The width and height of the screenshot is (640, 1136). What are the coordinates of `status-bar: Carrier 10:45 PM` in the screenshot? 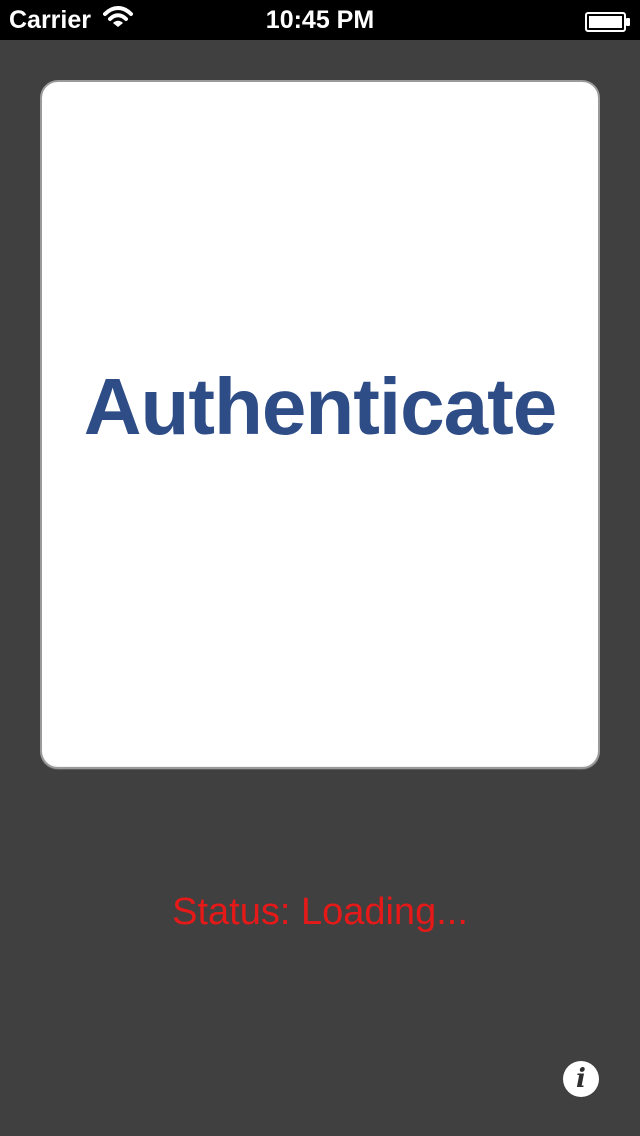 It's located at (320, 20).